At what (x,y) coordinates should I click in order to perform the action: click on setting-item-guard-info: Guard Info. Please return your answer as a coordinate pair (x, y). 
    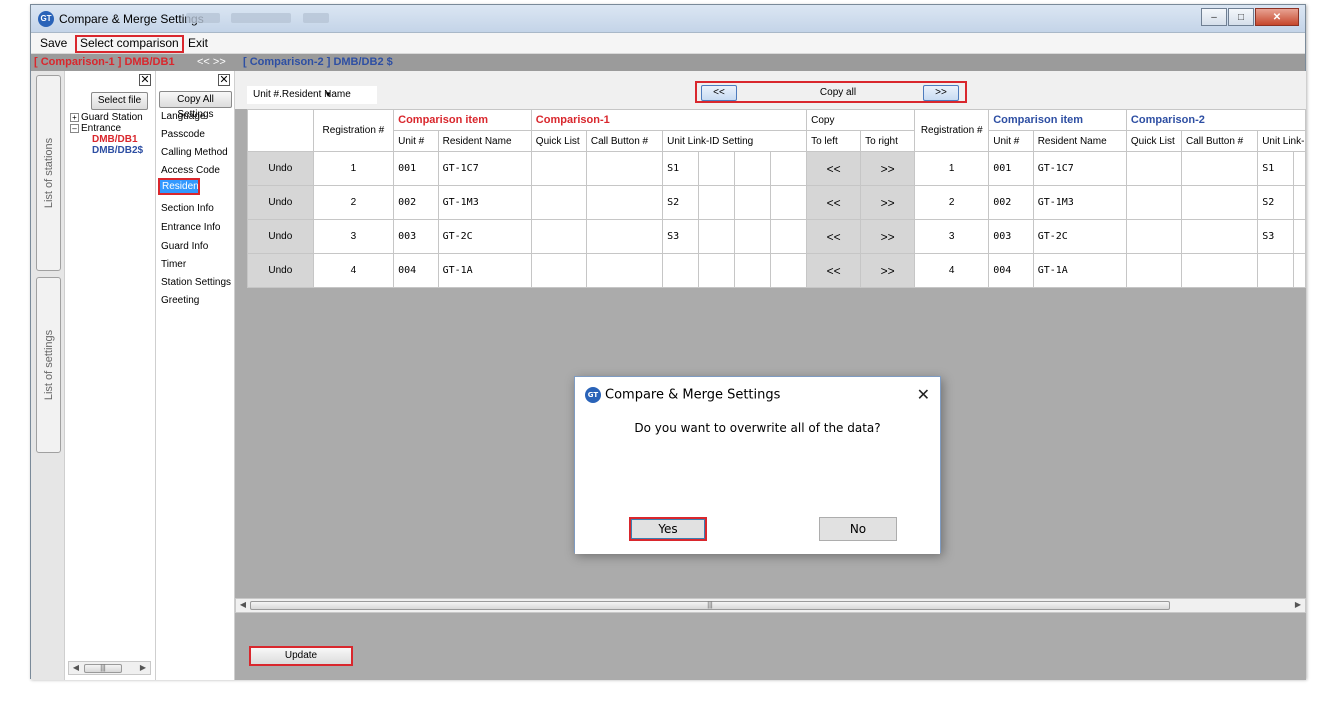
    Looking at the image, I should click on (184, 246).